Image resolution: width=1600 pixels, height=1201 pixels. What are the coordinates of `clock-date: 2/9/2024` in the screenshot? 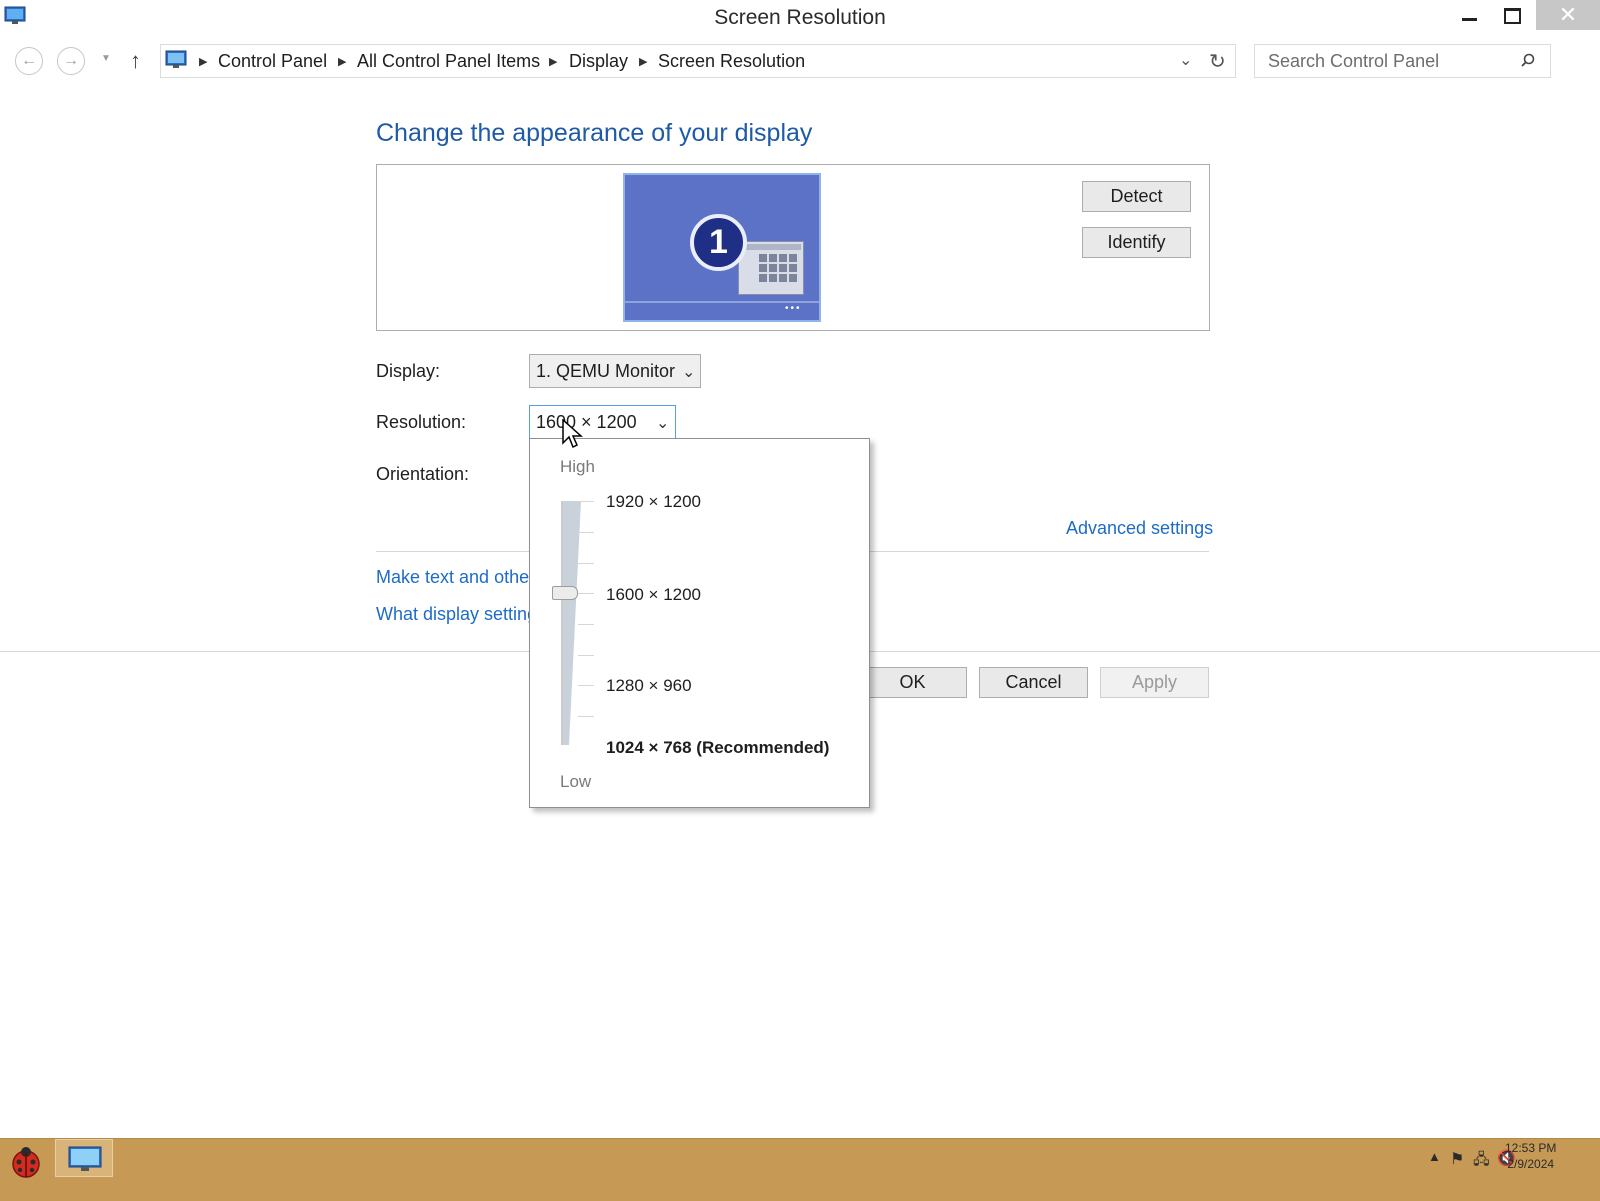 It's located at (1531, 1164).